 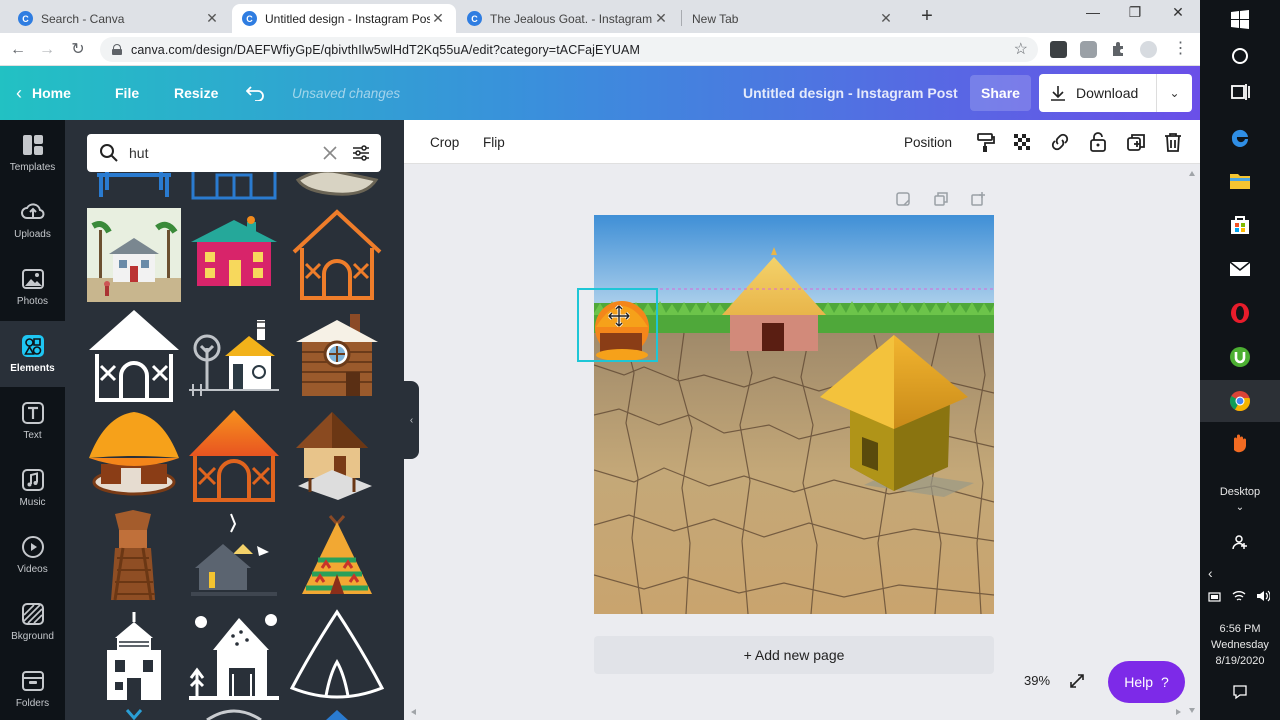 I want to click on new-tab-button: +, so click(x=927, y=17).